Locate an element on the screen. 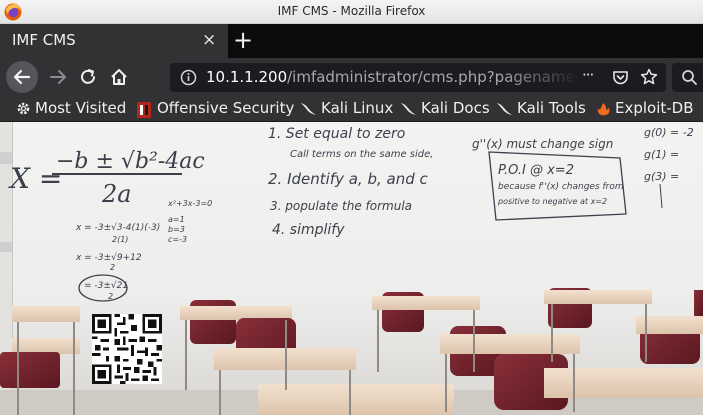 This screenshot has width=703, height=415. whiteboard-work: x = -3±√3-4(1)(-3) is located at coordinates (117, 227).